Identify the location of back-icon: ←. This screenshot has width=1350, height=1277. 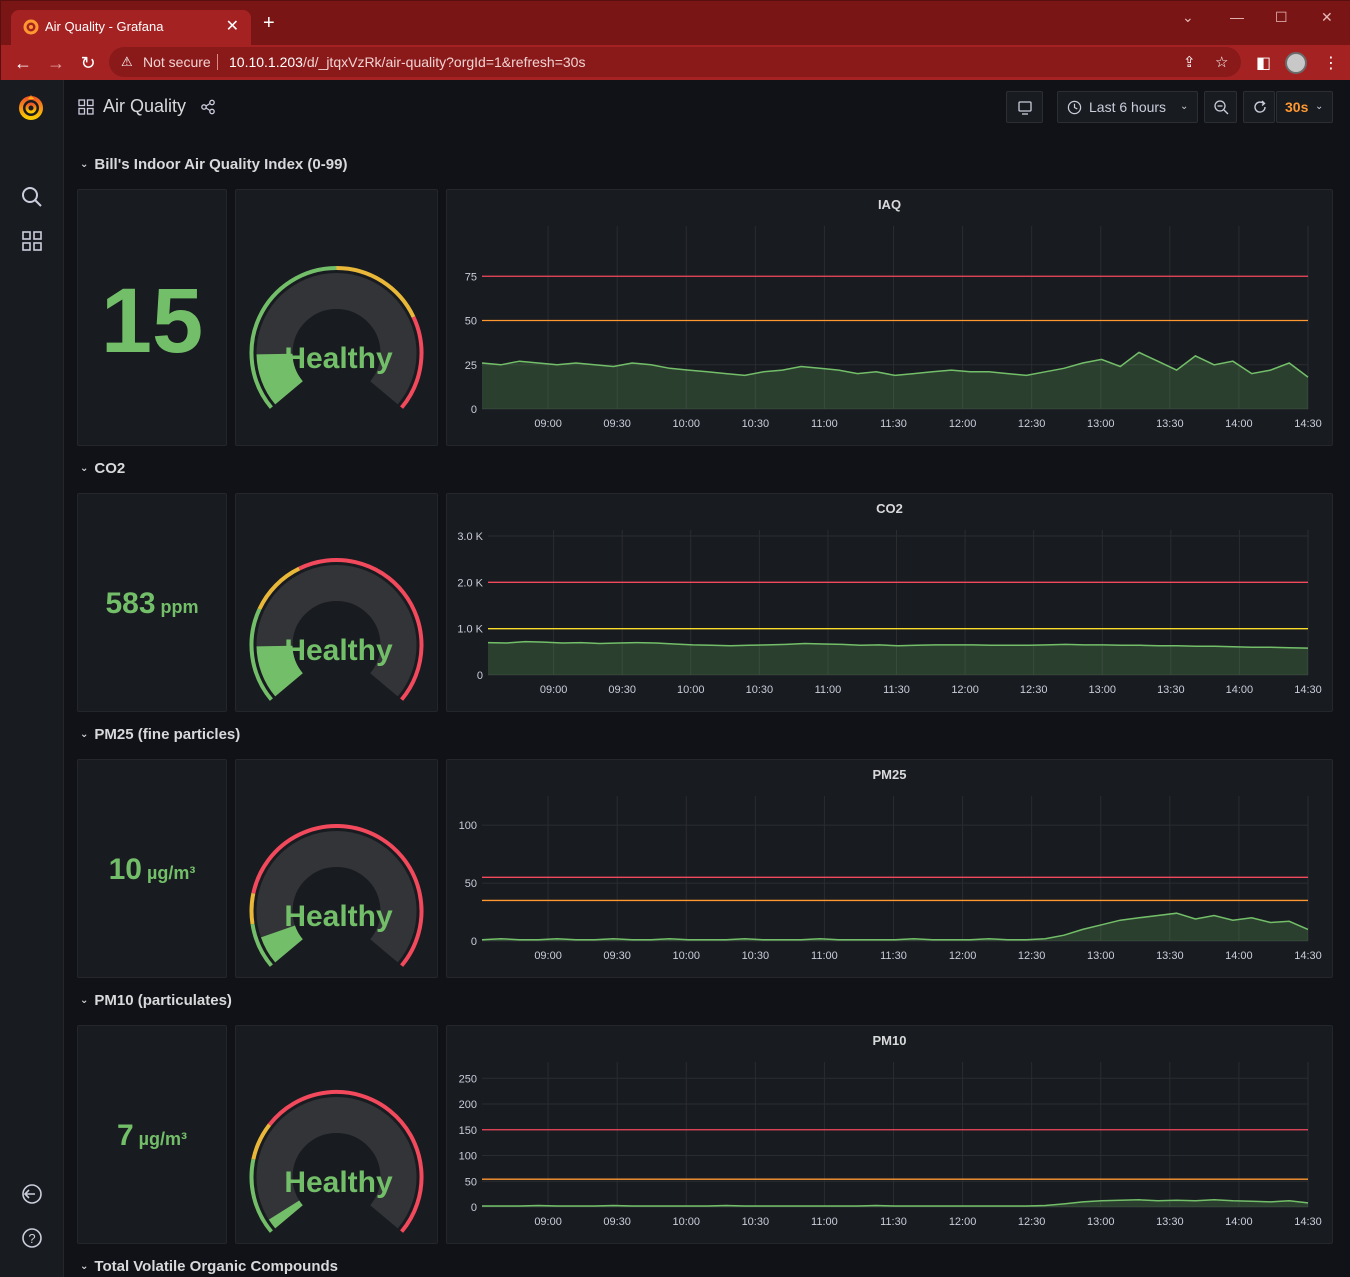
(23, 63).